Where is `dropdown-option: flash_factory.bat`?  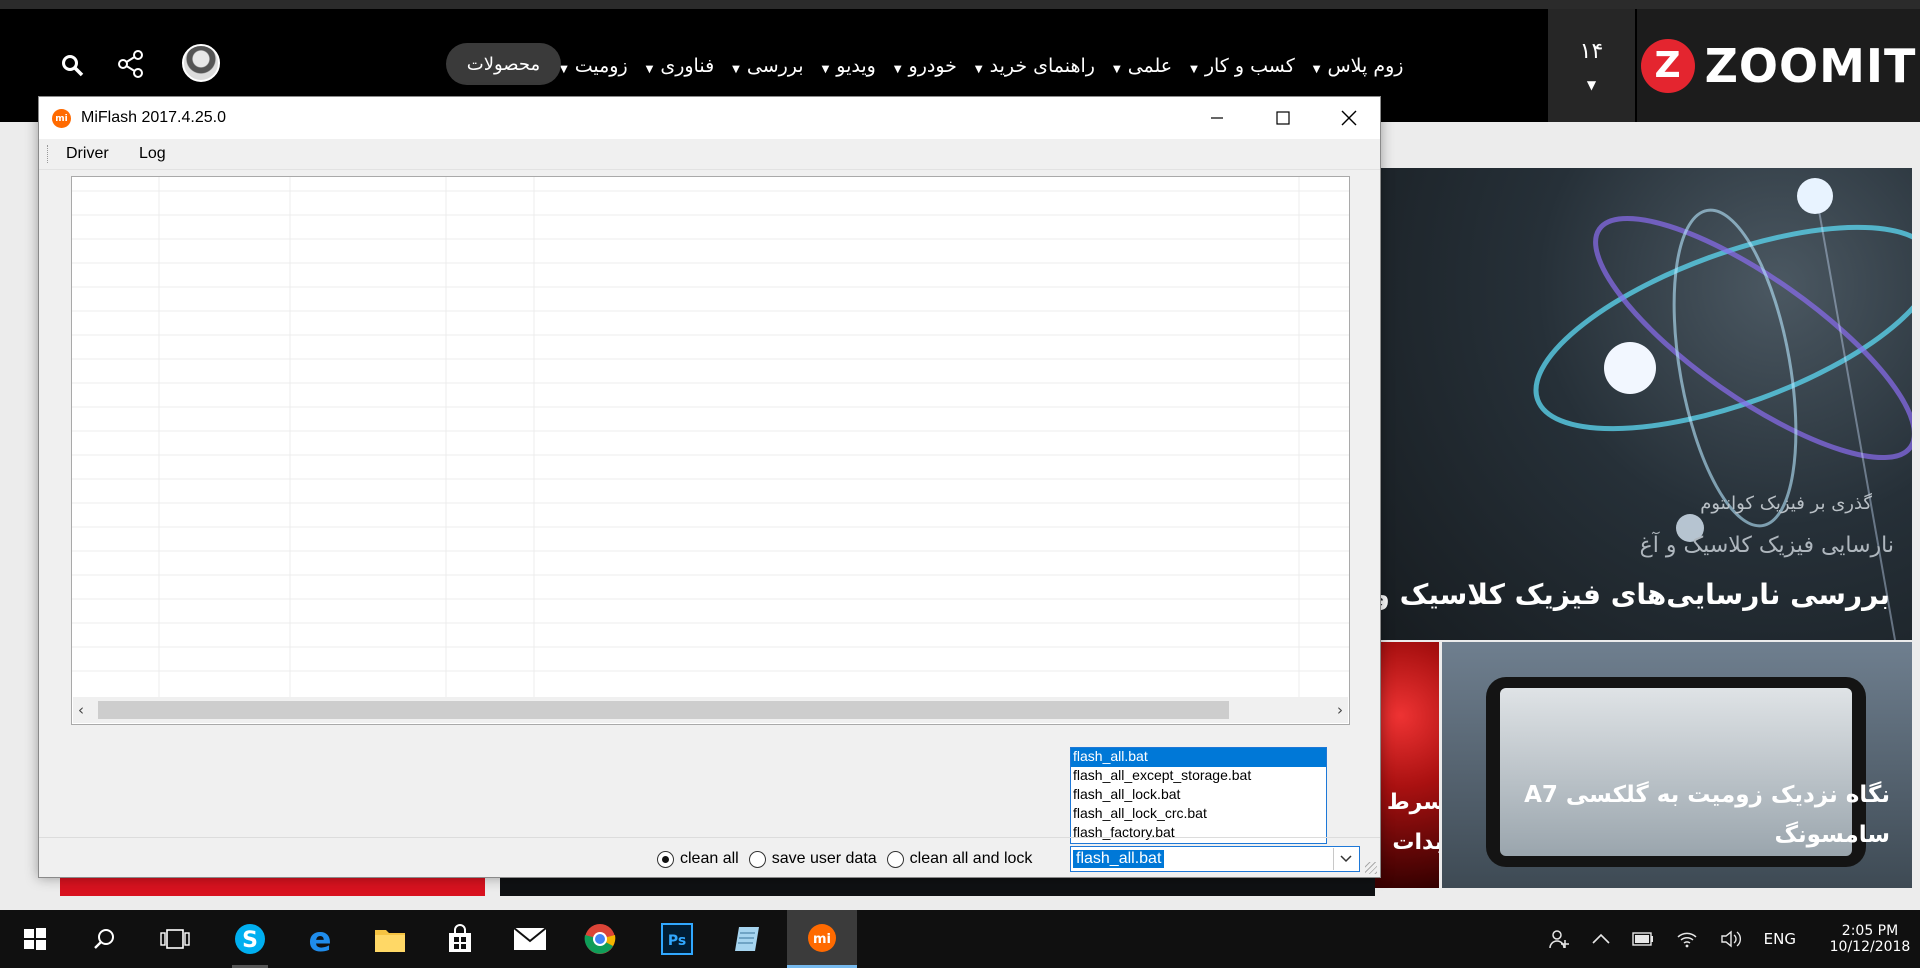
dropdown-option: flash_factory.bat is located at coordinates (1198, 833).